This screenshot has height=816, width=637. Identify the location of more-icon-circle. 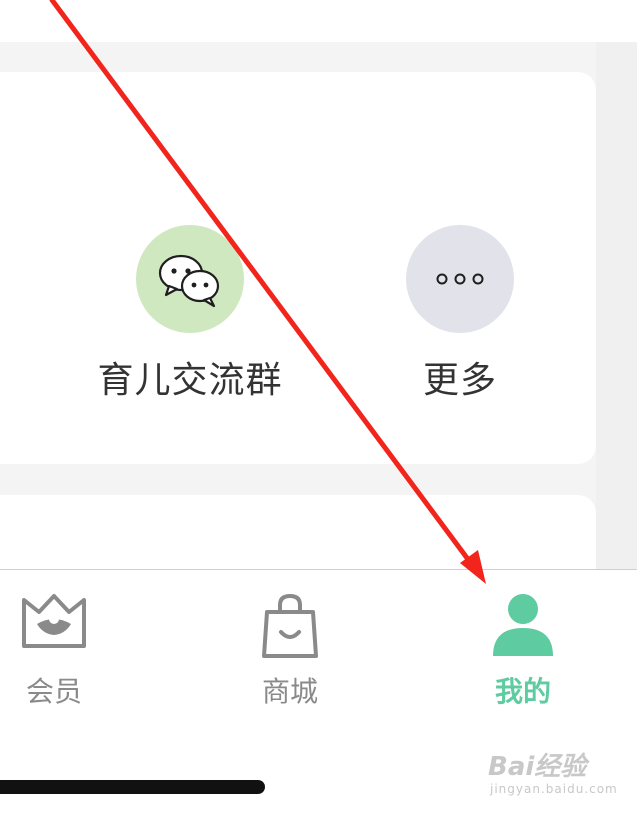
(460, 279).